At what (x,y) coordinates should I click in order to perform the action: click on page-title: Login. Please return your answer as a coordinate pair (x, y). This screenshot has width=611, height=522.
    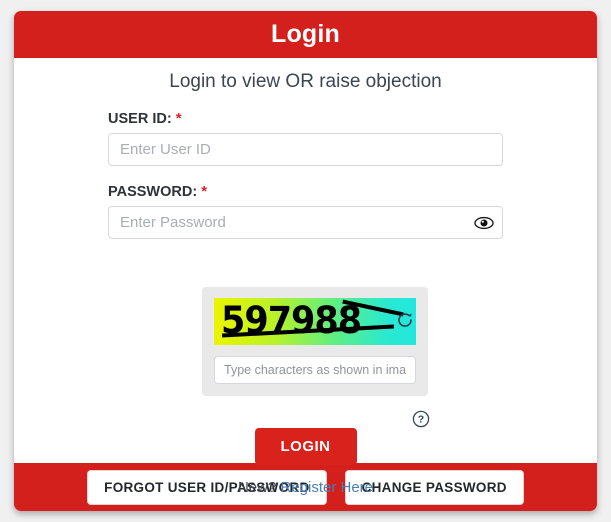
    Looking at the image, I should click on (305, 34).